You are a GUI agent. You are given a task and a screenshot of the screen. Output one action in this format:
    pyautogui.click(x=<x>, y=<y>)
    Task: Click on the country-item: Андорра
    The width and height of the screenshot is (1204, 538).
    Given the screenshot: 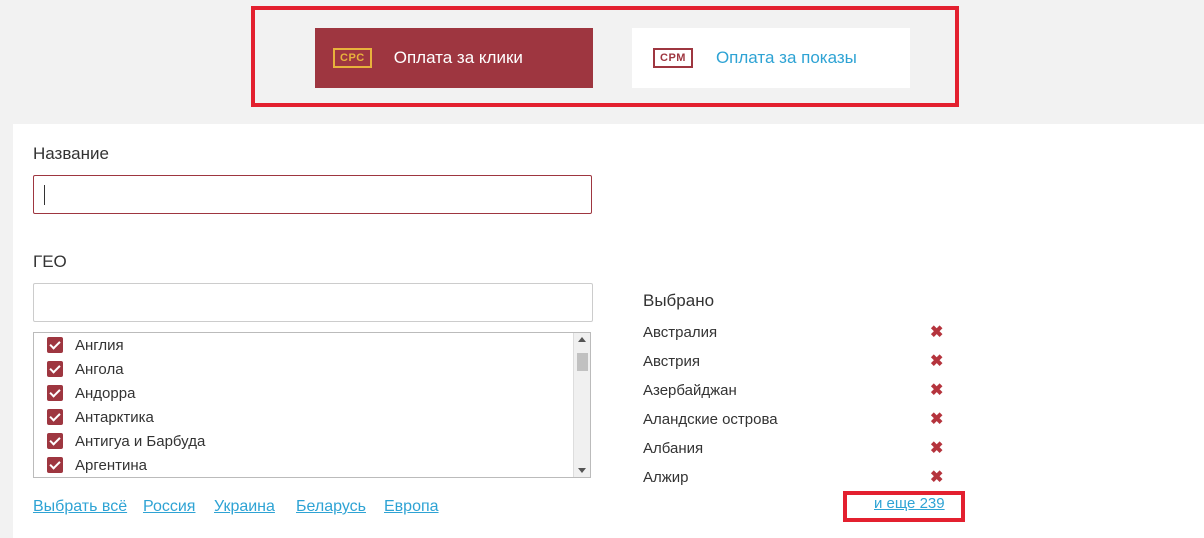 What is the action you would take?
    pyautogui.click(x=91, y=393)
    